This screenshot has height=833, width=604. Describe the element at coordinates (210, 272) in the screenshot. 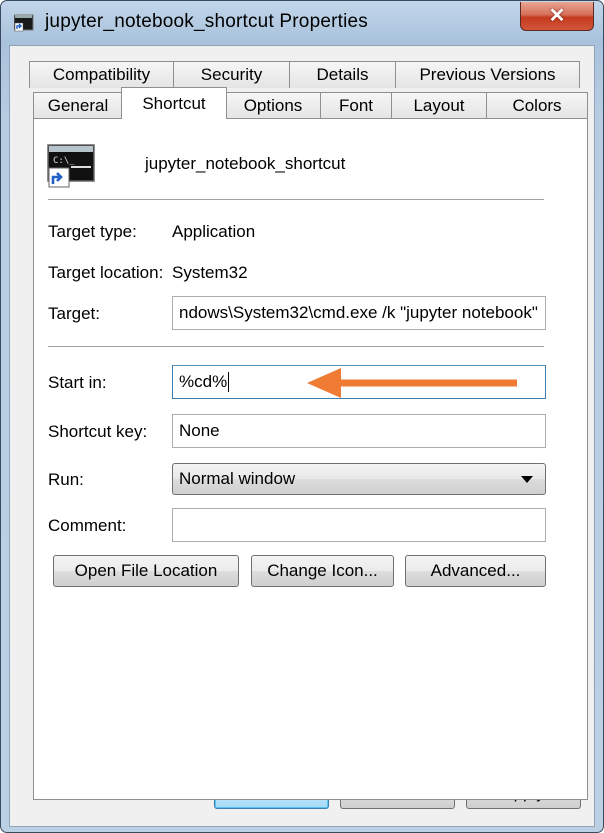

I see `target-location-value: System32` at that location.